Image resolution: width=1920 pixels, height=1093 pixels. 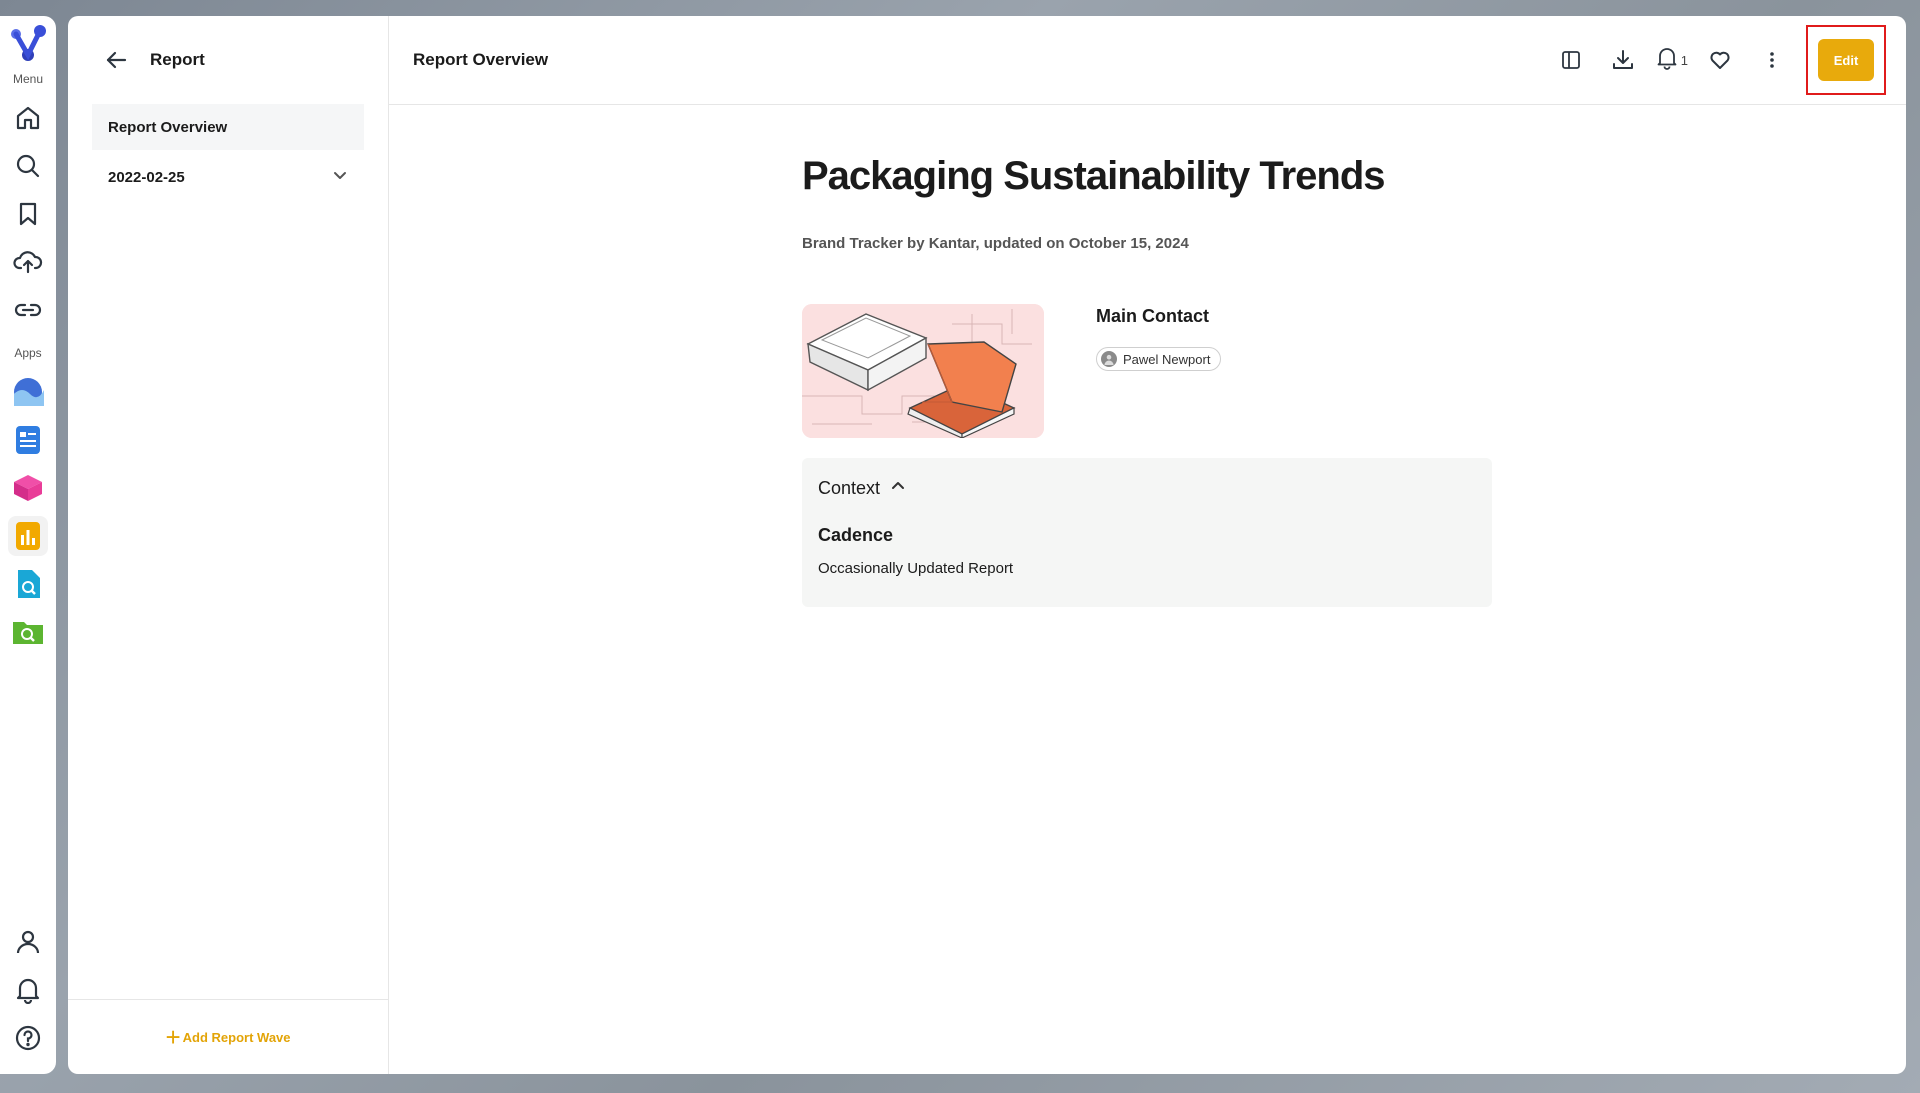 I want to click on more-options-icon, so click(x=1772, y=60).